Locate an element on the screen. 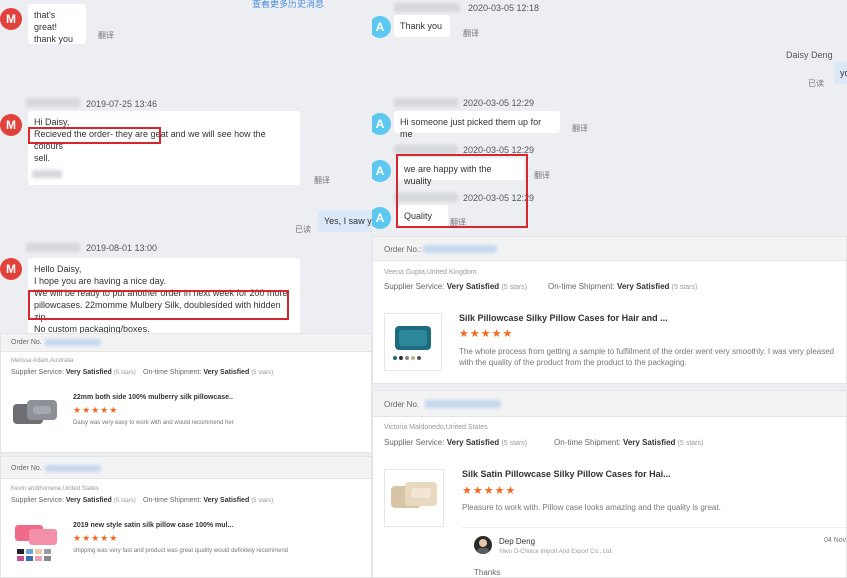 The width and height of the screenshot is (847, 578). chat-bubble: that's great! thank you is located at coordinates (57, 24).